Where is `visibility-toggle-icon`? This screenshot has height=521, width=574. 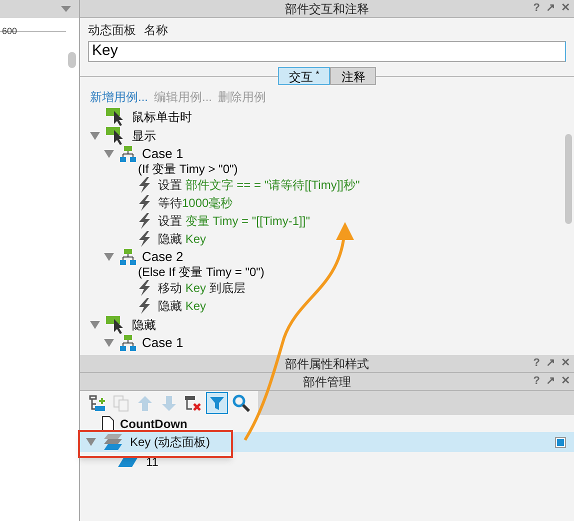 visibility-toggle-icon is located at coordinates (560, 442).